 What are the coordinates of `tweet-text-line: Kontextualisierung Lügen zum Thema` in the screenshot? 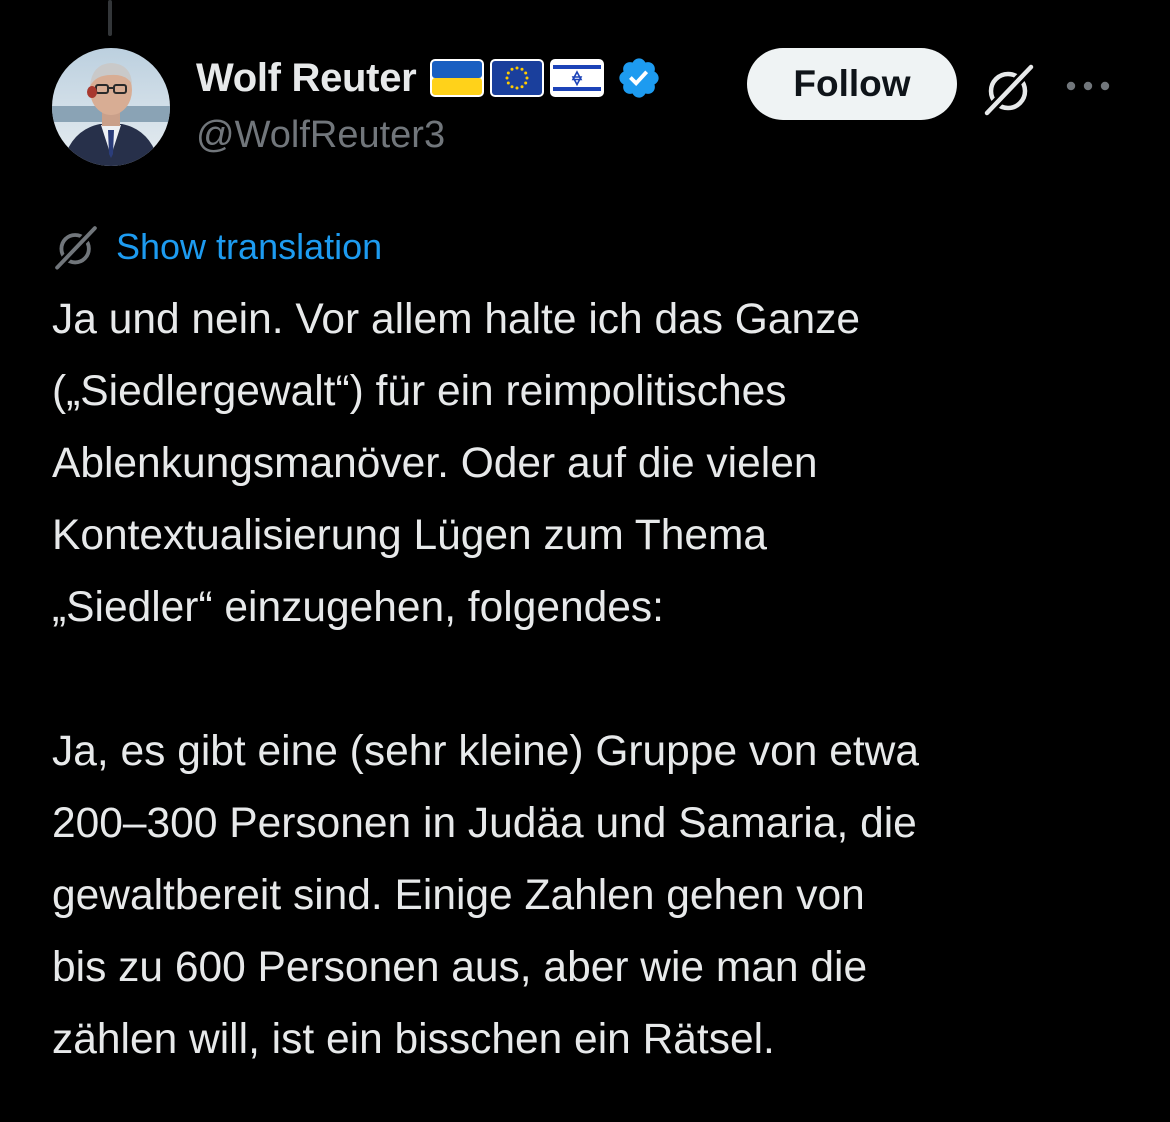 It's located at (410, 535).